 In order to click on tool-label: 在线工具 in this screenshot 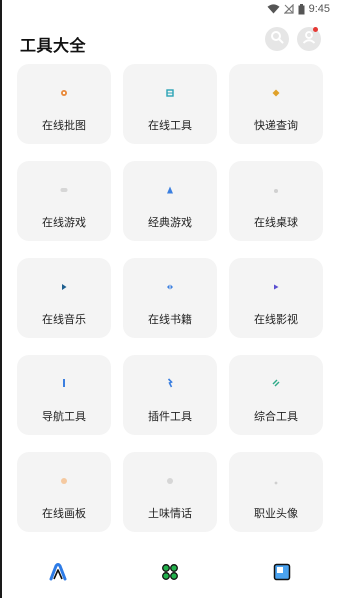, I will do `click(170, 126)`.